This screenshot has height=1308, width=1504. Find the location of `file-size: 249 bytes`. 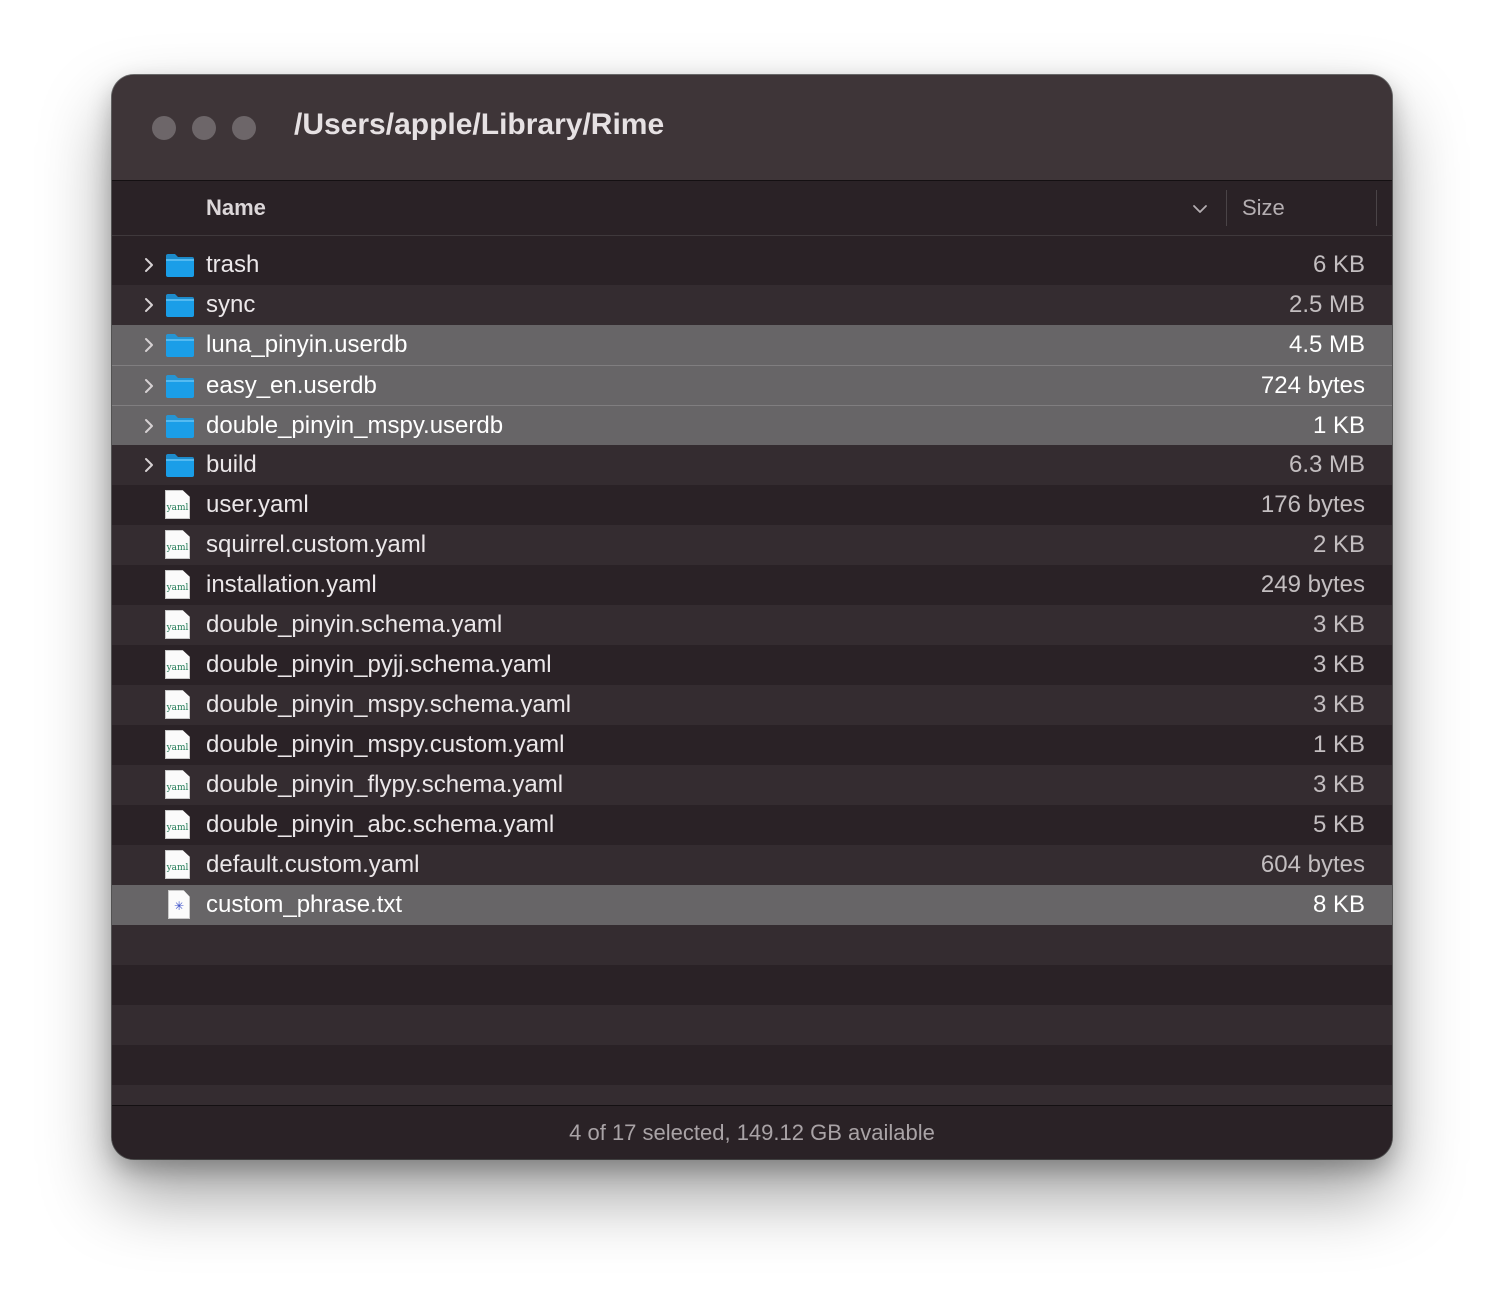

file-size: 249 bytes is located at coordinates (1312, 584).